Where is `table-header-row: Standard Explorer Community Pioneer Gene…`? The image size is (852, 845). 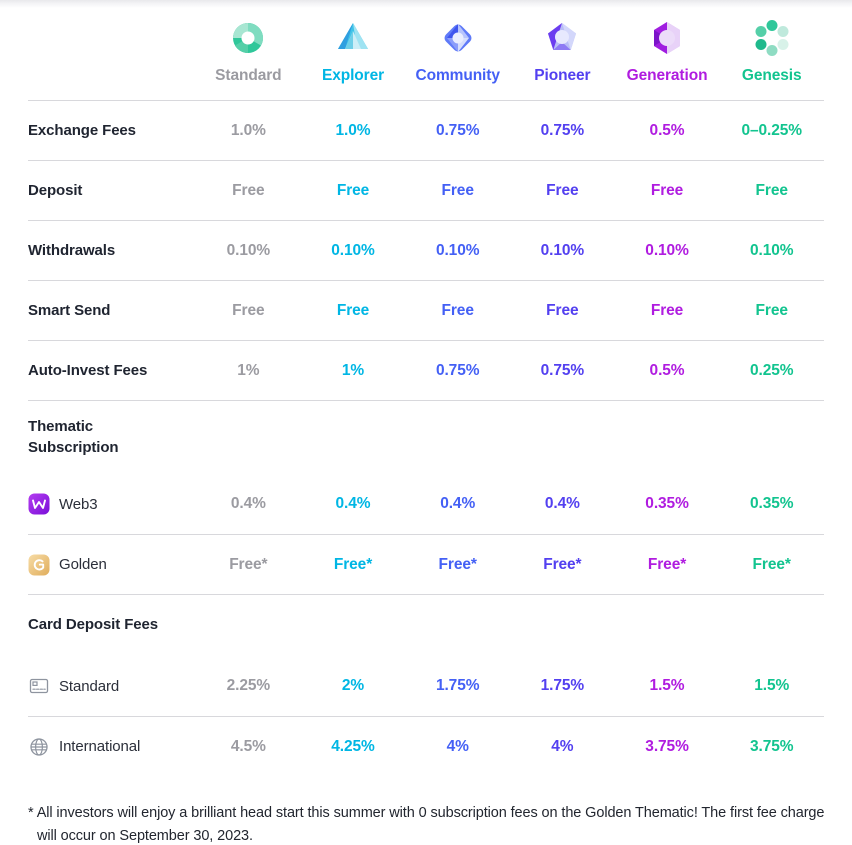
table-header-row: Standard Explorer Community Pioneer Gene… is located at coordinates (426, 54).